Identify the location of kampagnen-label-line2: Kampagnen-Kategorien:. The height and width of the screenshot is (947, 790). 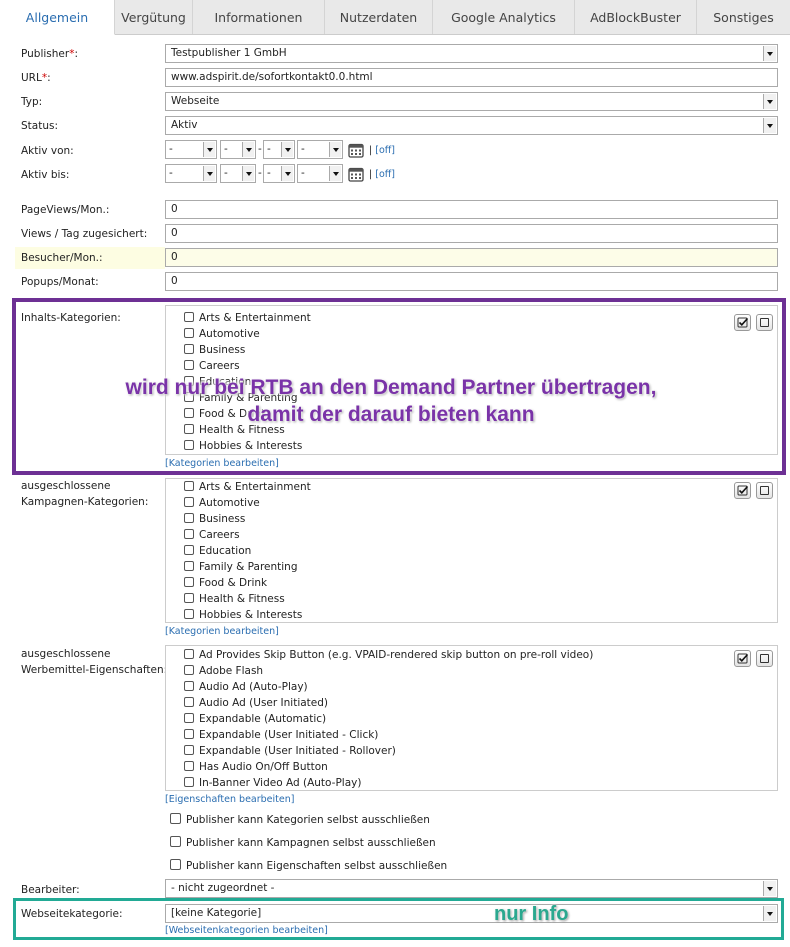
(85, 502).